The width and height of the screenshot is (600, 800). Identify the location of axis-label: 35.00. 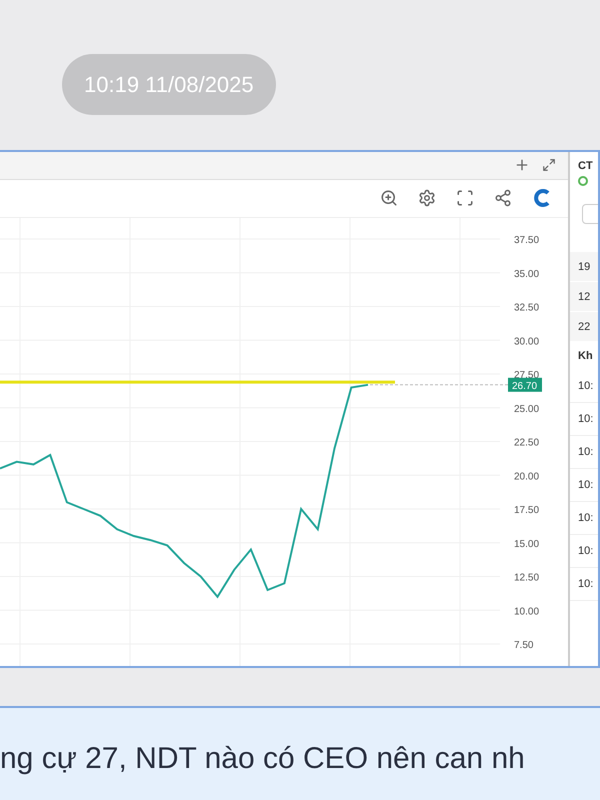
(527, 274).